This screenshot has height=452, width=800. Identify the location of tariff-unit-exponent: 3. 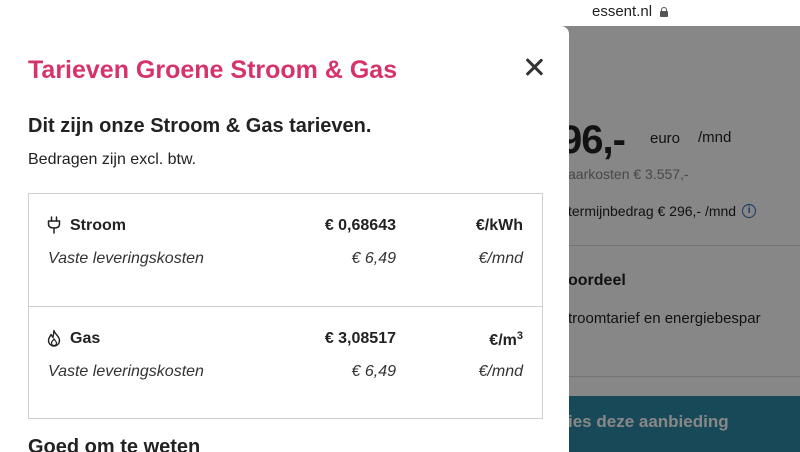
(519, 336).